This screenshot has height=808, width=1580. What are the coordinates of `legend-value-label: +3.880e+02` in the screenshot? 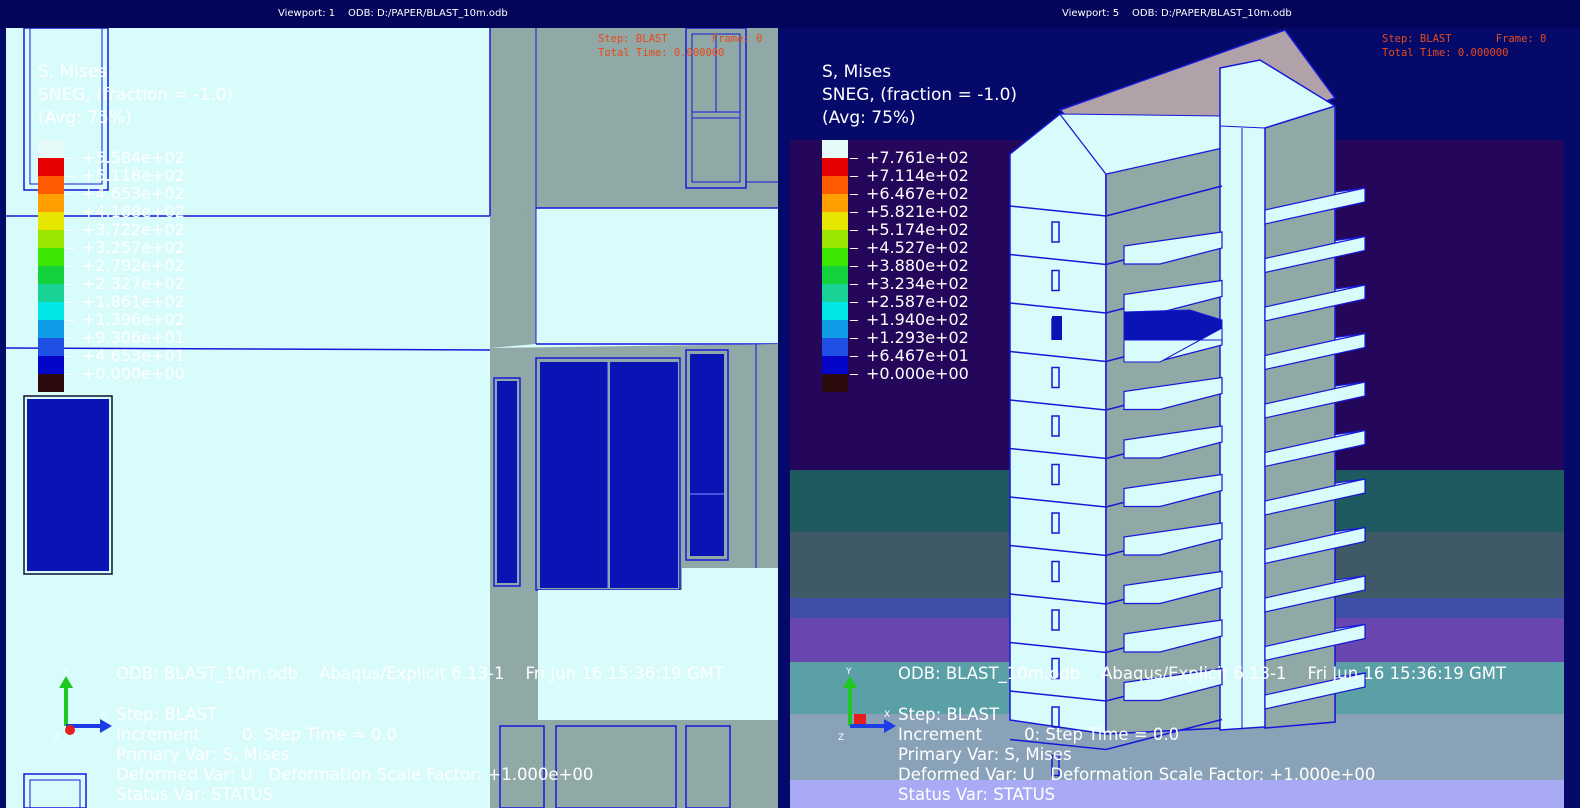 It's located at (917, 265).